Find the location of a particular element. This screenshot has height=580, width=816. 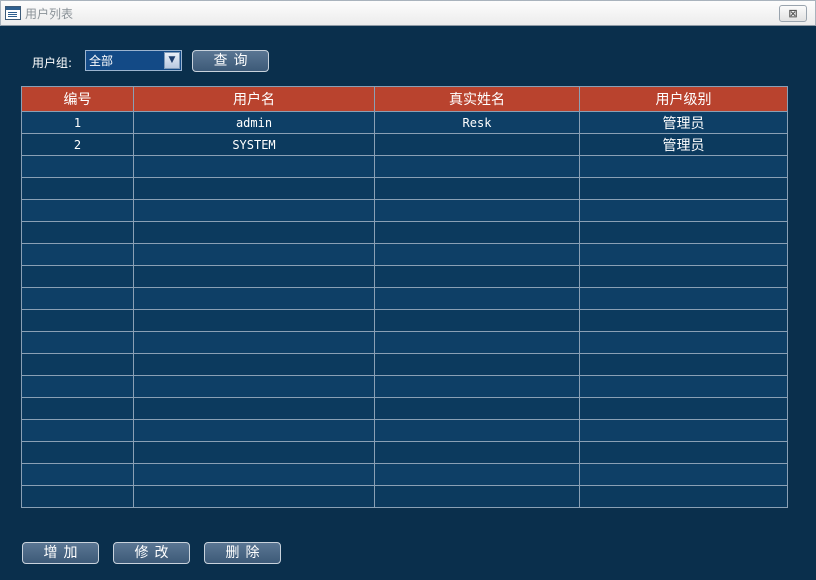

edit-button: 修改 is located at coordinates (151, 553).